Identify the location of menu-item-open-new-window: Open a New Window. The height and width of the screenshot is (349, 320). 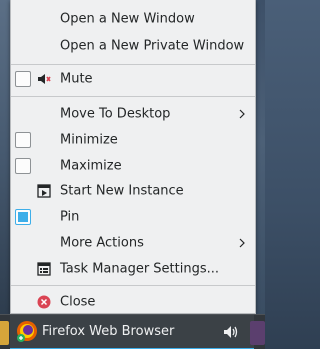
(133, 19).